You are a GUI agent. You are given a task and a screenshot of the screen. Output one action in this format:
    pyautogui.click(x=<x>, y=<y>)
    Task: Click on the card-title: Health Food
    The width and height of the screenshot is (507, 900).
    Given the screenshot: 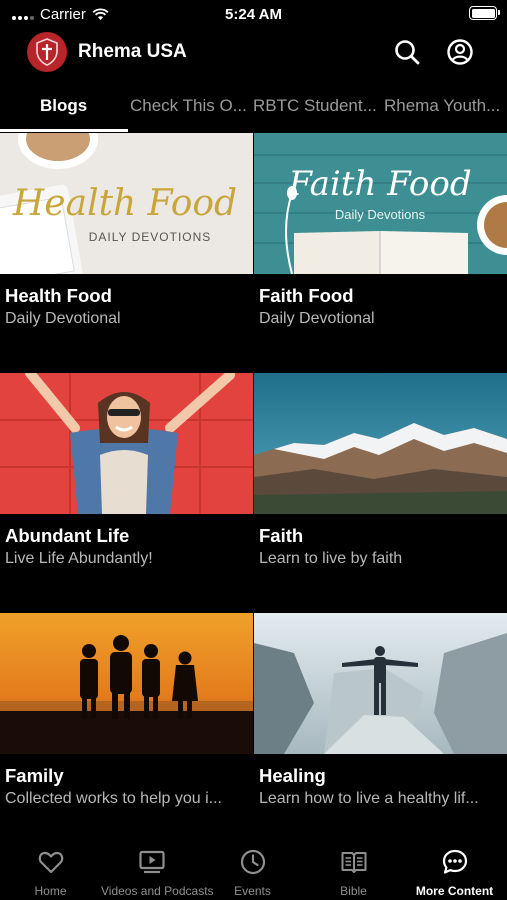 What is the action you would take?
    pyautogui.click(x=58, y=295)
    